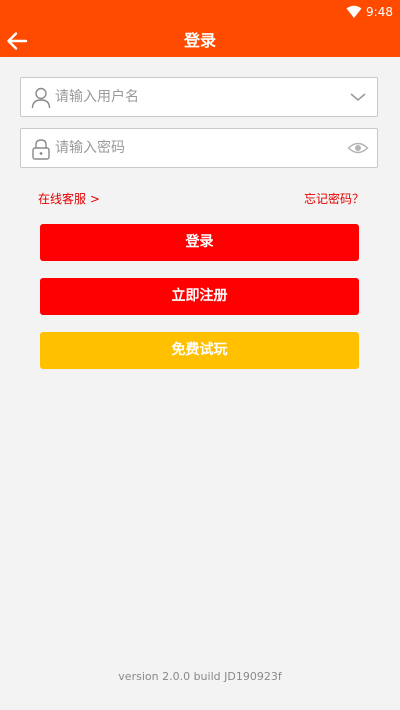 The image size is (400, 710). I want to click on password-input, so click(195, 148).